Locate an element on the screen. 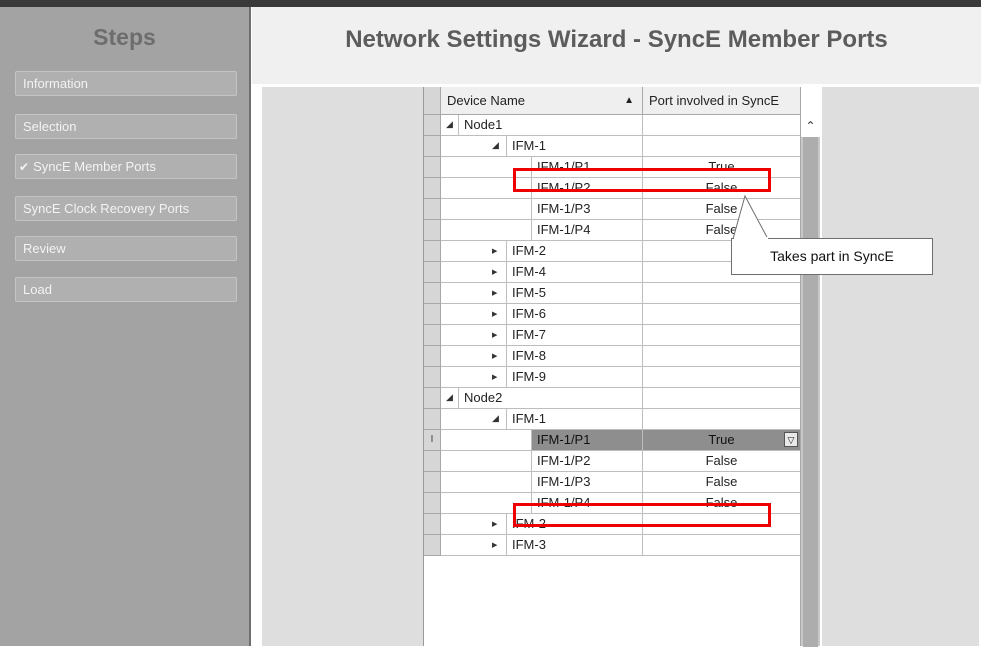  callout-text: Takes part in SyncE is located at coordinates (832, 256).